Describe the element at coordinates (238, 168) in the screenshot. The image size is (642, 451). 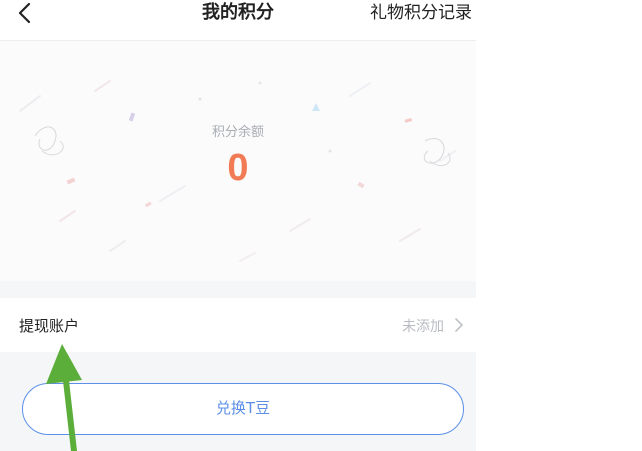
I see `balance-value: 0` at that location.